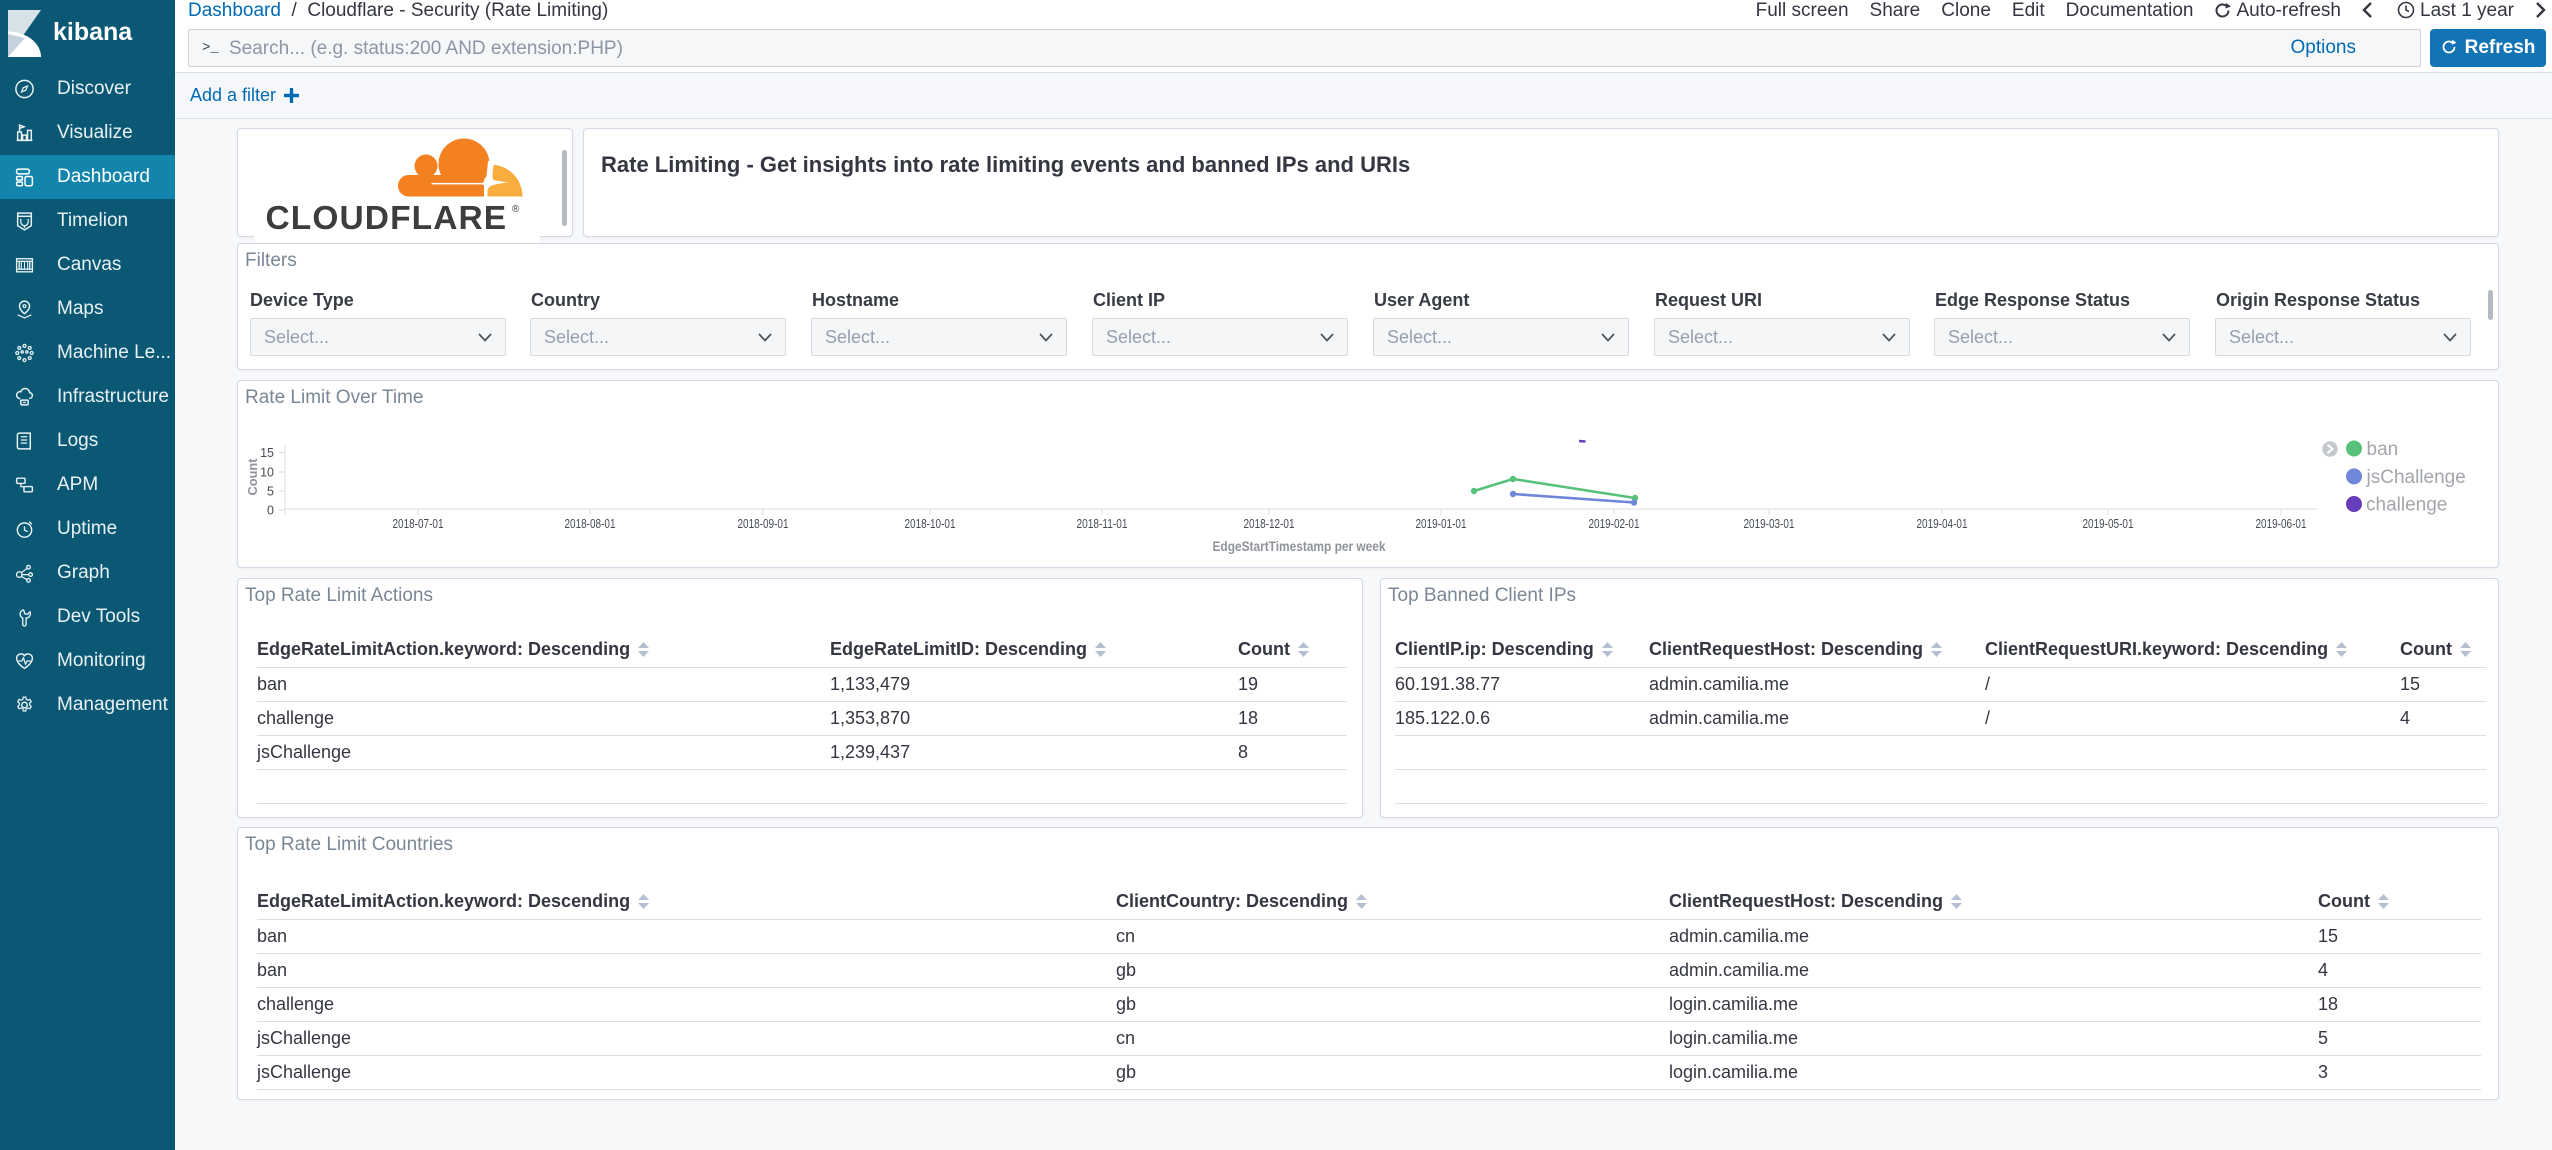 This screenshot has width=2552, height=1150. Describe the element at coordinates (1942, 524) in the screenshot. I see `svg-text: 2019-04-01` at that location.